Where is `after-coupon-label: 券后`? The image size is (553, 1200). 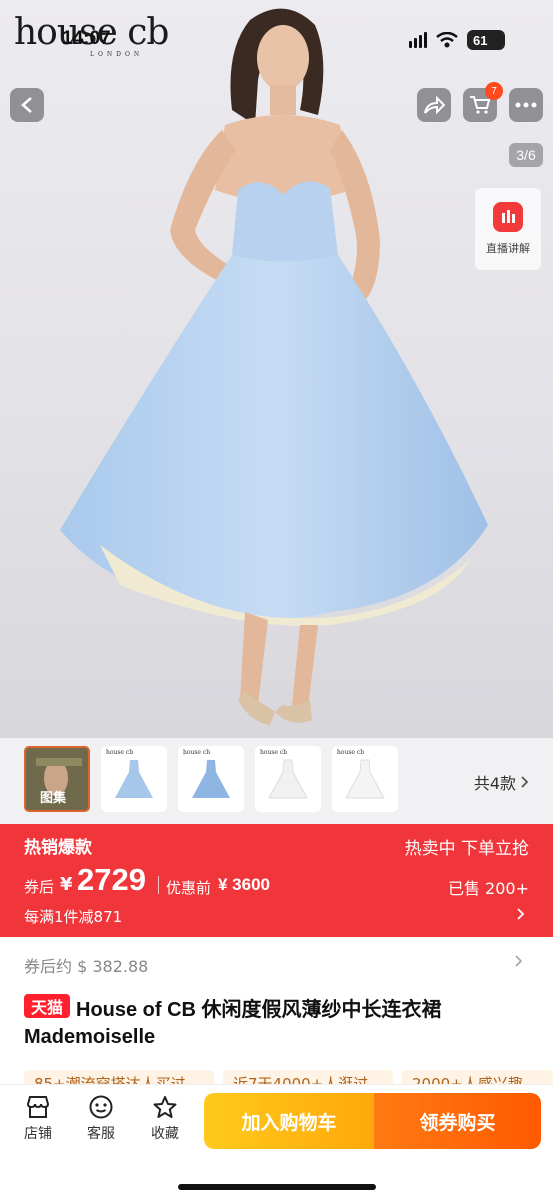
after-coupon-label: 券后 is located at coordinates (39, 887).